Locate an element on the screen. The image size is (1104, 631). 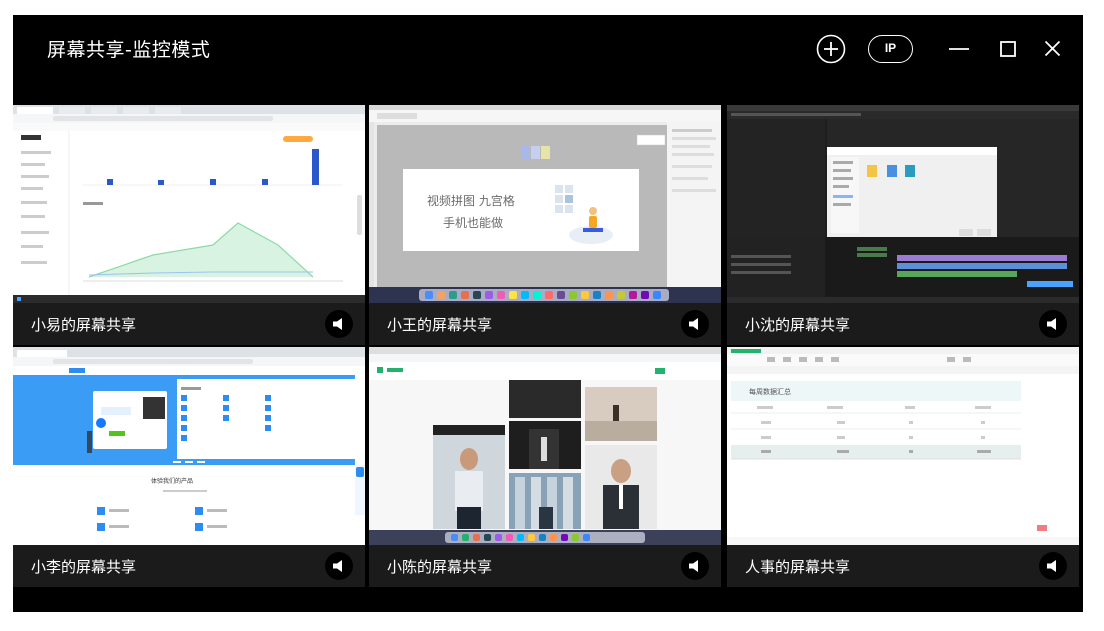
maximize-icon is located at coordinates (1008, 49).